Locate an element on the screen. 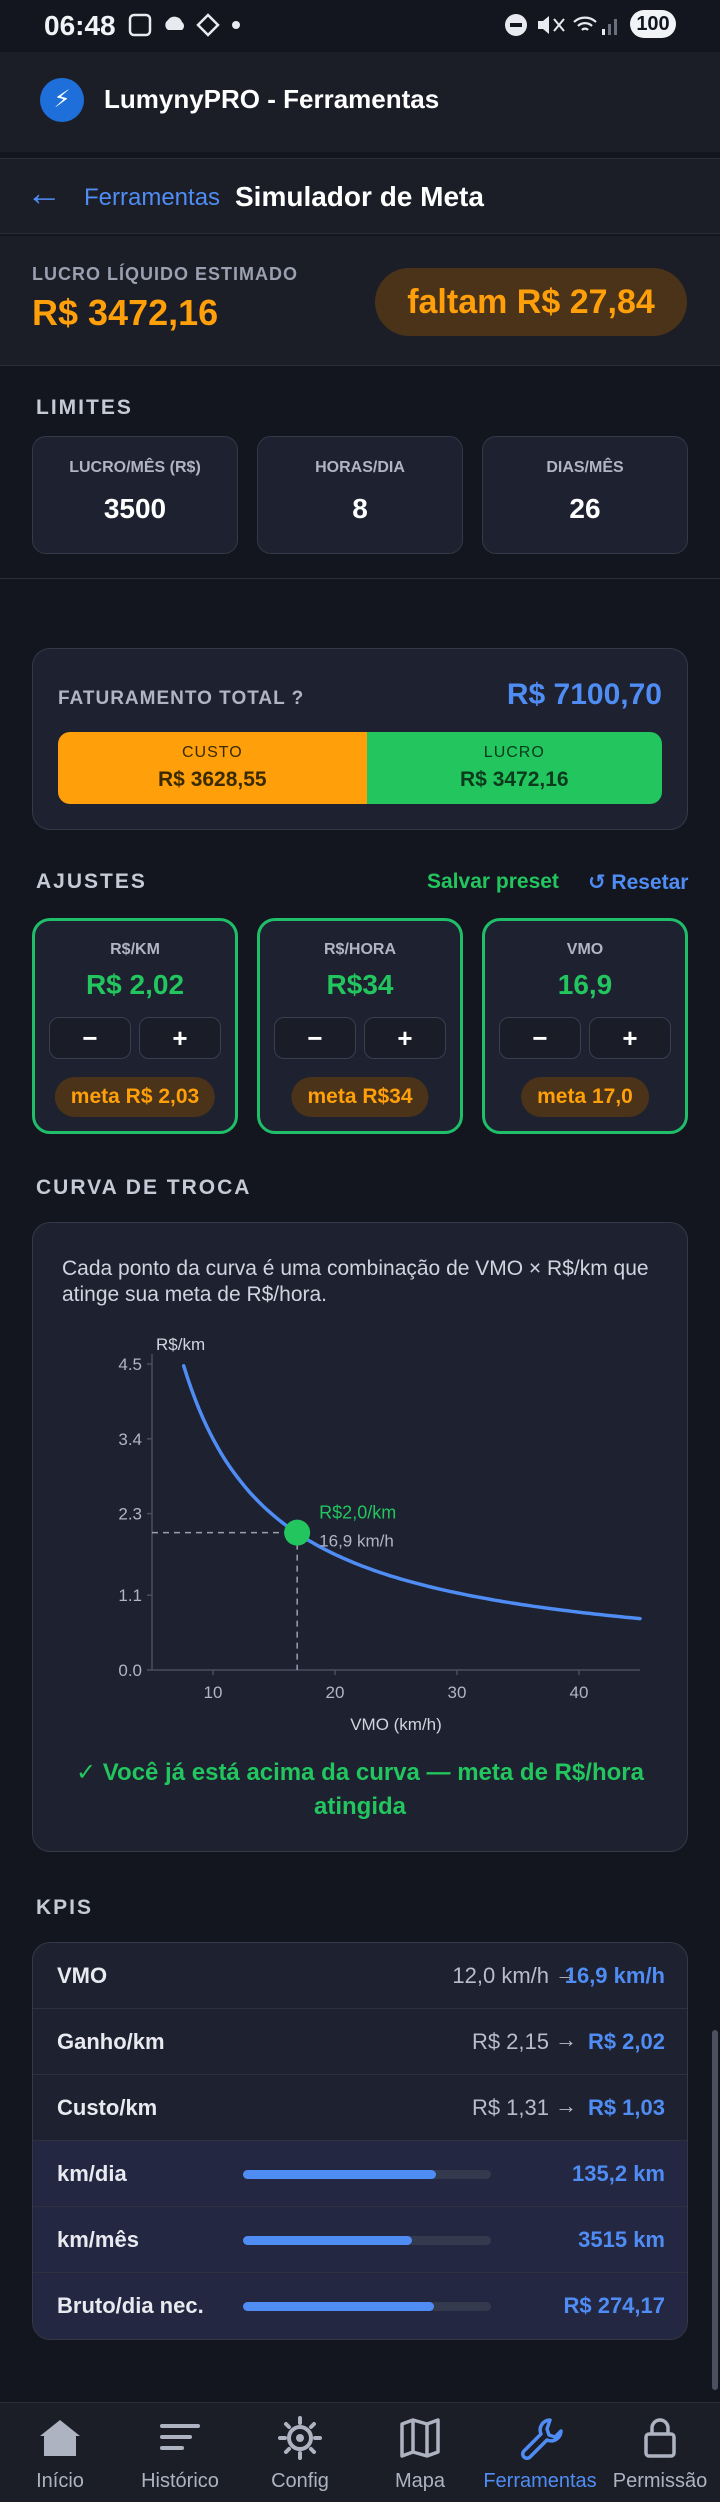 The width and height of the screenshot is (720, 2502). nav-label: Início is located at coordinates (60, 2481).